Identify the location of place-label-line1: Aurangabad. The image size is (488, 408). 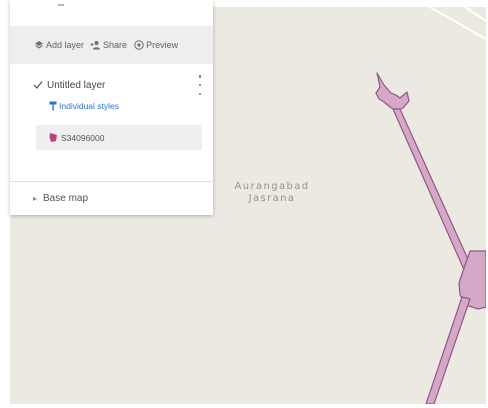
(272, 186).